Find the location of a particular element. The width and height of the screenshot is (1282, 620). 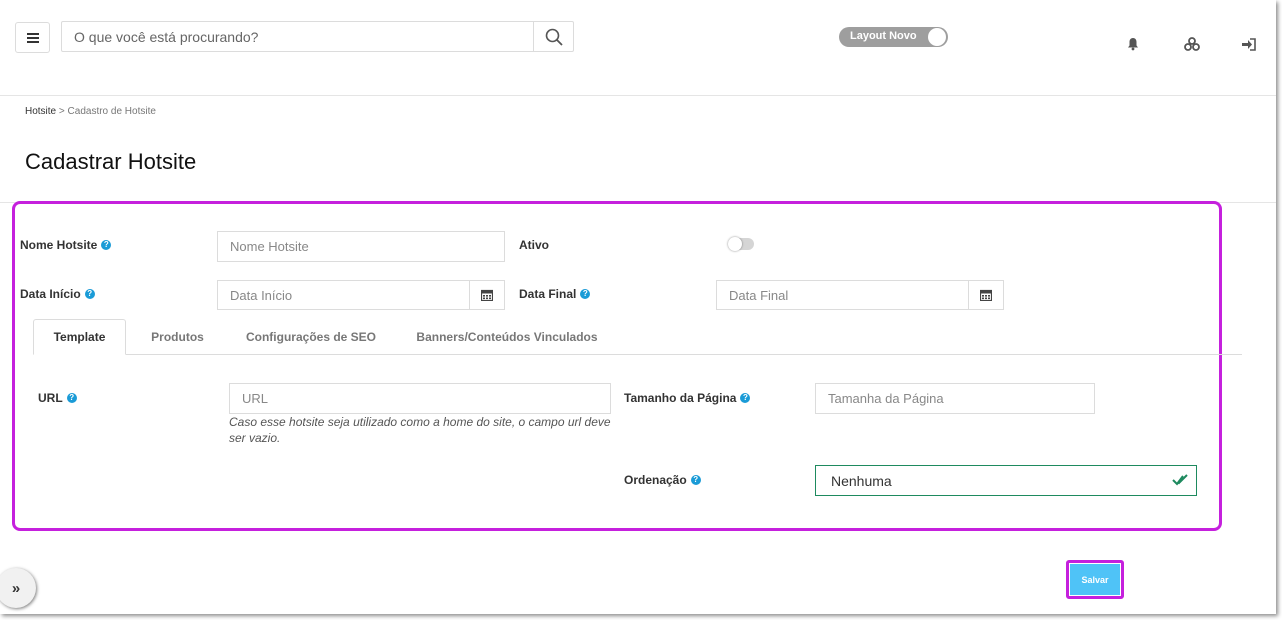

order-label-text: Ordenação is located at coordinates (655, 480).